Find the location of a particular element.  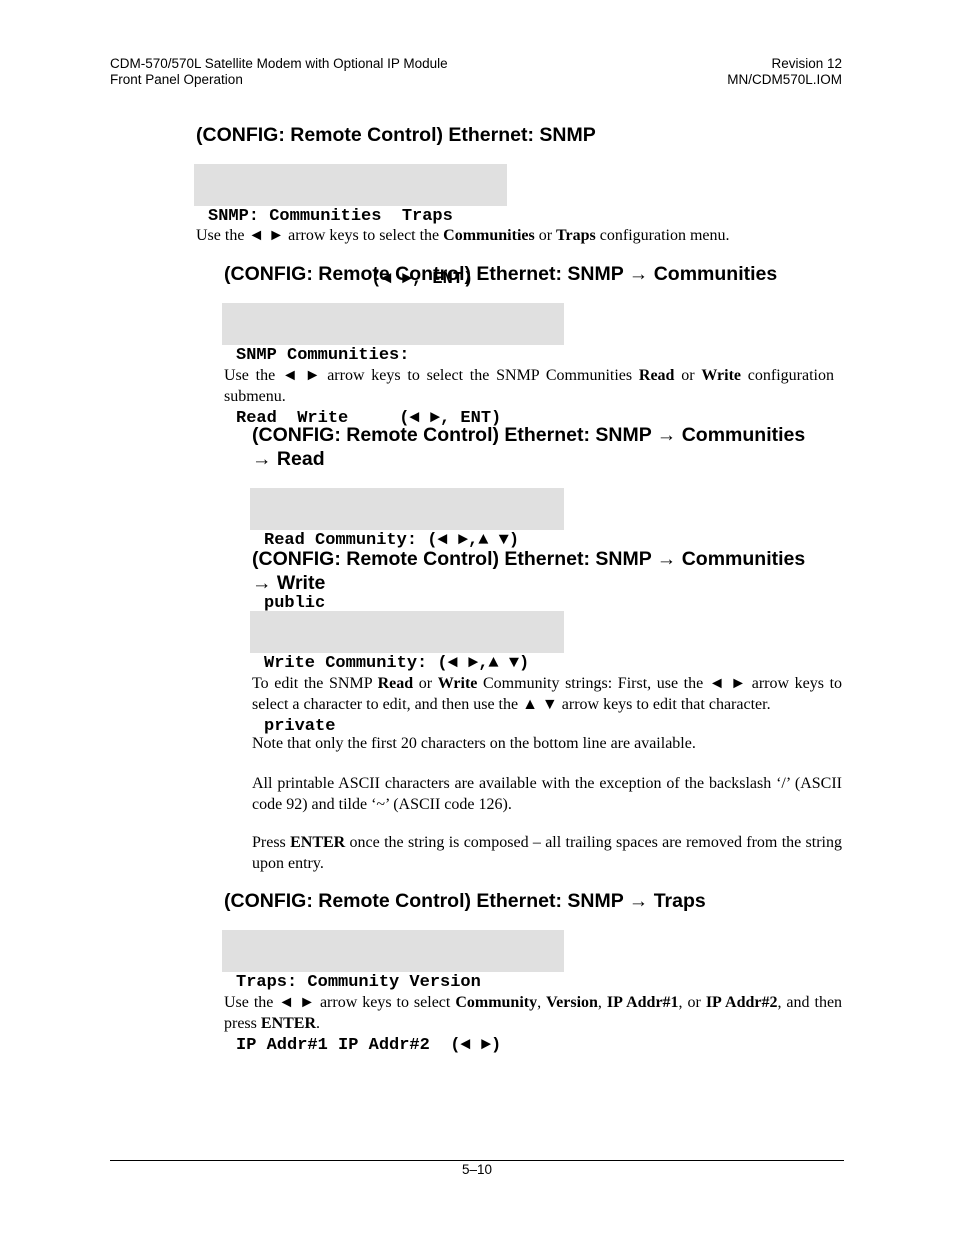

lcd-display-read-community: Read Community: (◄ ►,▲ ▼) public is located at coordinates (407, 550).